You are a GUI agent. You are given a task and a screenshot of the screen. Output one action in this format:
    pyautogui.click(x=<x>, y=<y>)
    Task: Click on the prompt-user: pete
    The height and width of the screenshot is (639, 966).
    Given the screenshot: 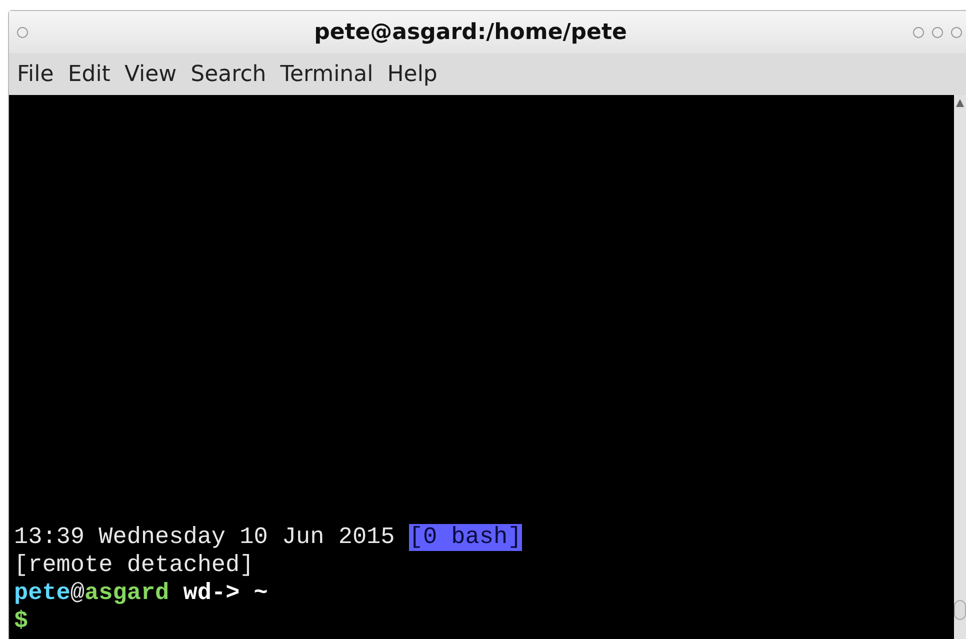 What is the action you would take?
    pyautogui.click(x=42, y=593)
    